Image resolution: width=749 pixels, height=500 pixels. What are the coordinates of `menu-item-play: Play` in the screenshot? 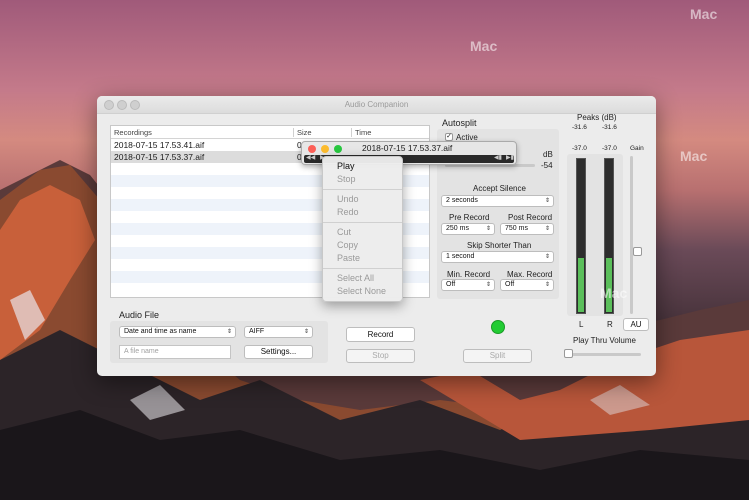 It's located at (362, 166).